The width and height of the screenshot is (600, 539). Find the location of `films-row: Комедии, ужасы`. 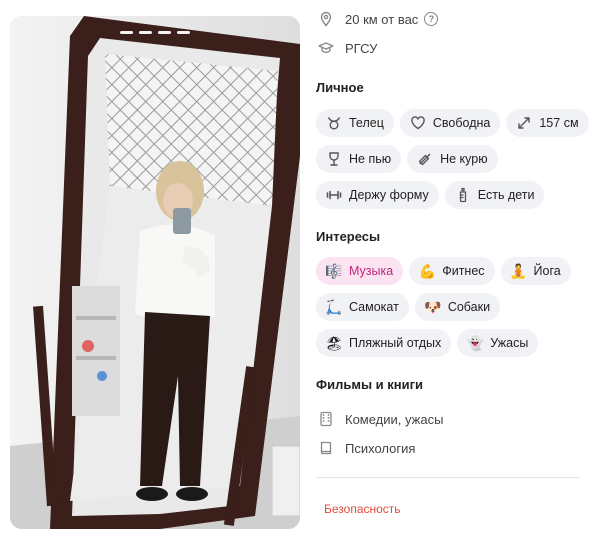

films-row: Комедии, ужасы is located at coordinates (379, 419).